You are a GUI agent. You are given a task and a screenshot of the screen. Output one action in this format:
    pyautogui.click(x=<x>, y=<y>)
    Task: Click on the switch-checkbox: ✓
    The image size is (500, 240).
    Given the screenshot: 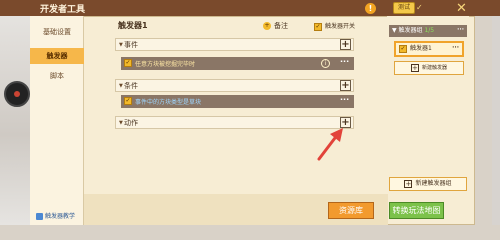 What is the action you would take?
    pyautogui.click(x=318, y=26)
    